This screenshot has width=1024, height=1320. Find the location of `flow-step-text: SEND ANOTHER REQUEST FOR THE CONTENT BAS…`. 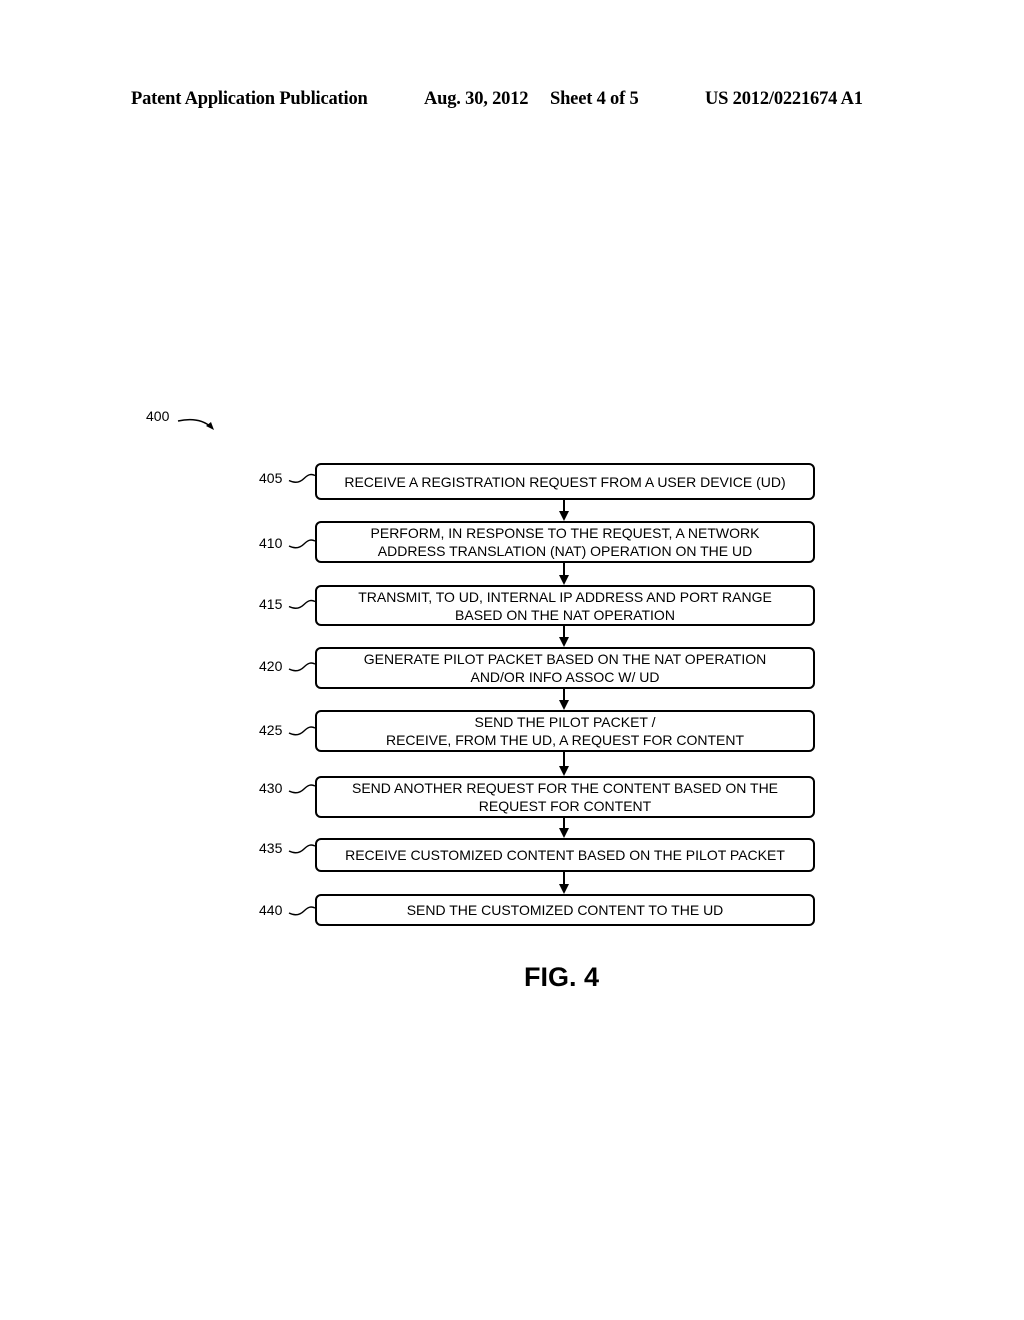

flow-step-text: SEND ANOTHER REQUEST FOR THE CONTENT BAS… is located at coordinates (565, 797).